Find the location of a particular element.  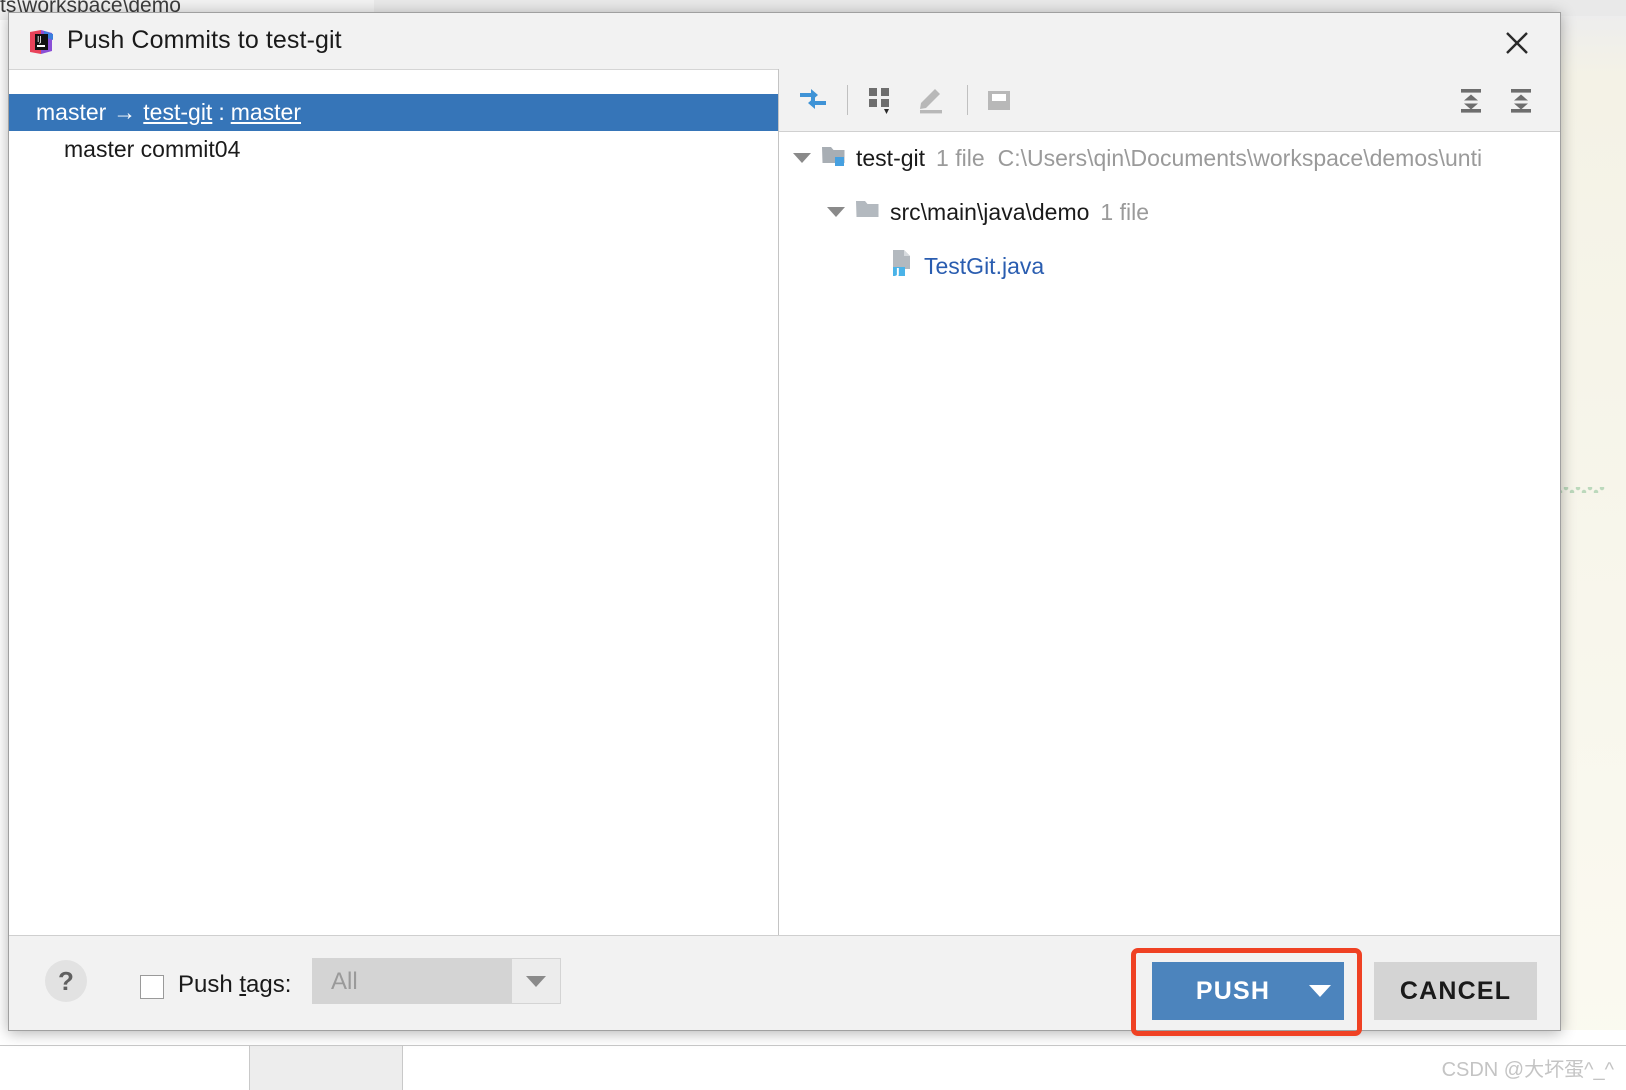

commit-list-top-border is located at coordinates (393, 69).